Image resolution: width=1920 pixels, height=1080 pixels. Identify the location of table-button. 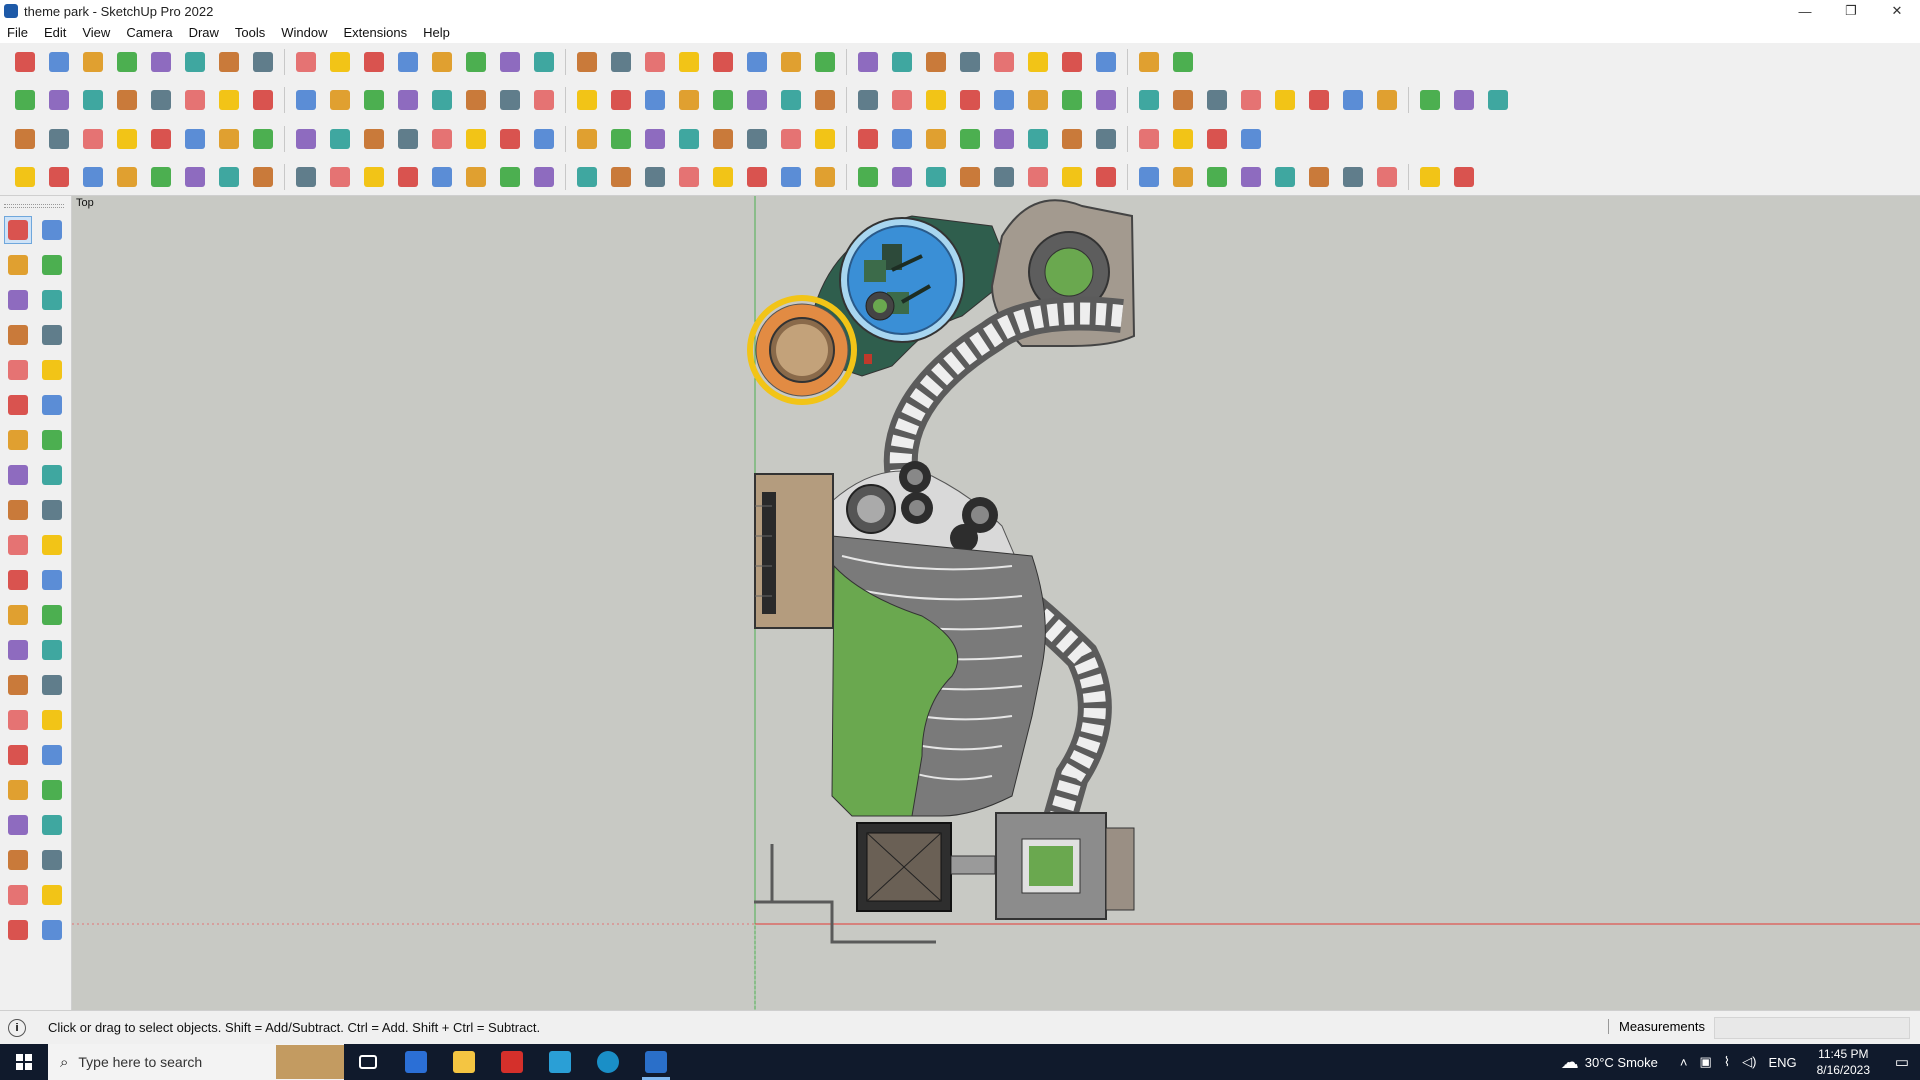
(825, 177).